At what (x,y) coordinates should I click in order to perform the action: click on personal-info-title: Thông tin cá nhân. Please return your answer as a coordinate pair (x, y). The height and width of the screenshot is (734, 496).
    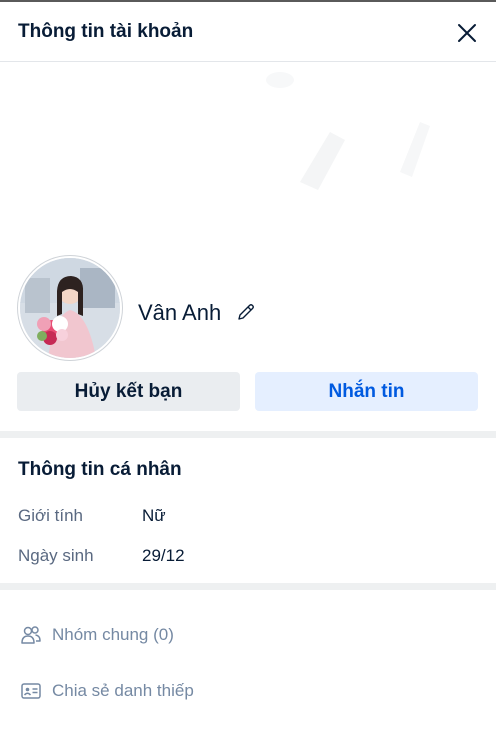
    Looking at the image, I should click on (100, 469).